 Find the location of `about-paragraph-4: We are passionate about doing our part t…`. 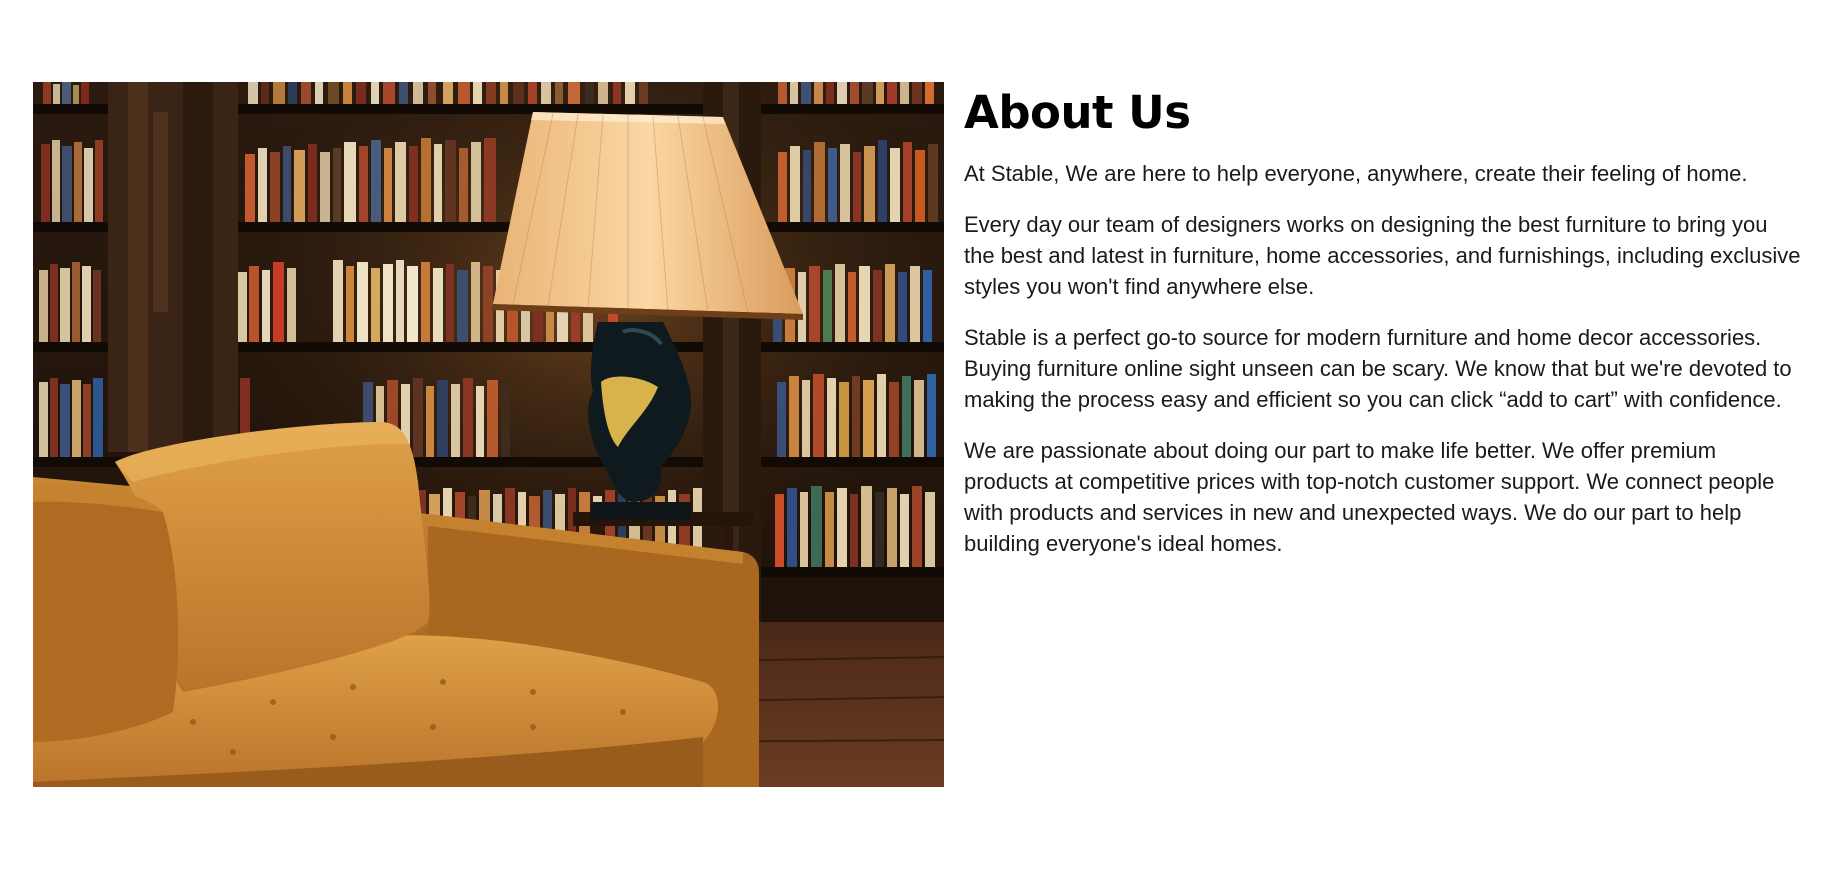

about-paragraph-4: We are passionate about doing our part t… is located at coordinates (1369, 497).